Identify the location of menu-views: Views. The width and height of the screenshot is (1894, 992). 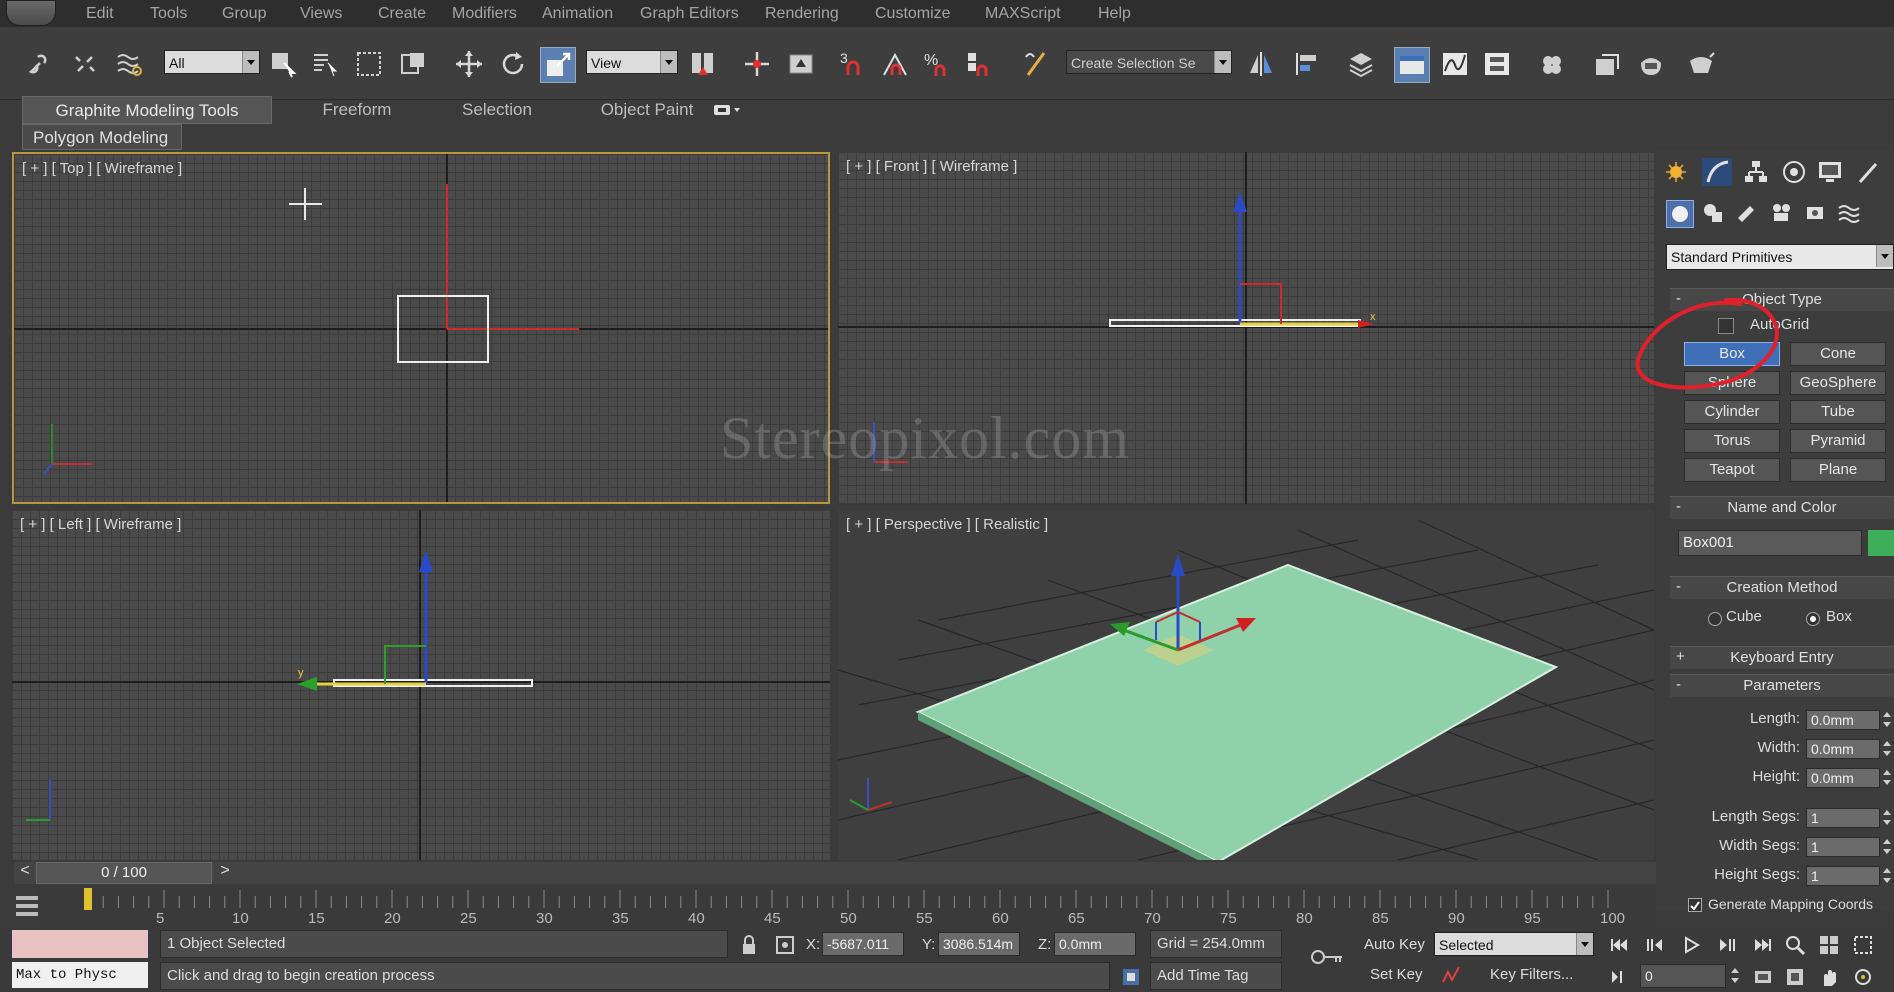
(321, 14).